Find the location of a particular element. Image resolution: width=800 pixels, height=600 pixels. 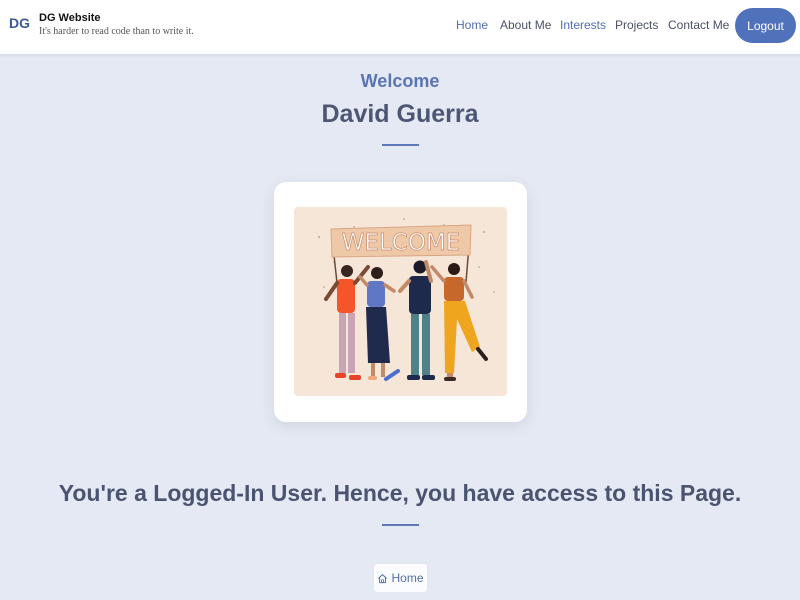

message-divider is located at coordinates (400, 525).